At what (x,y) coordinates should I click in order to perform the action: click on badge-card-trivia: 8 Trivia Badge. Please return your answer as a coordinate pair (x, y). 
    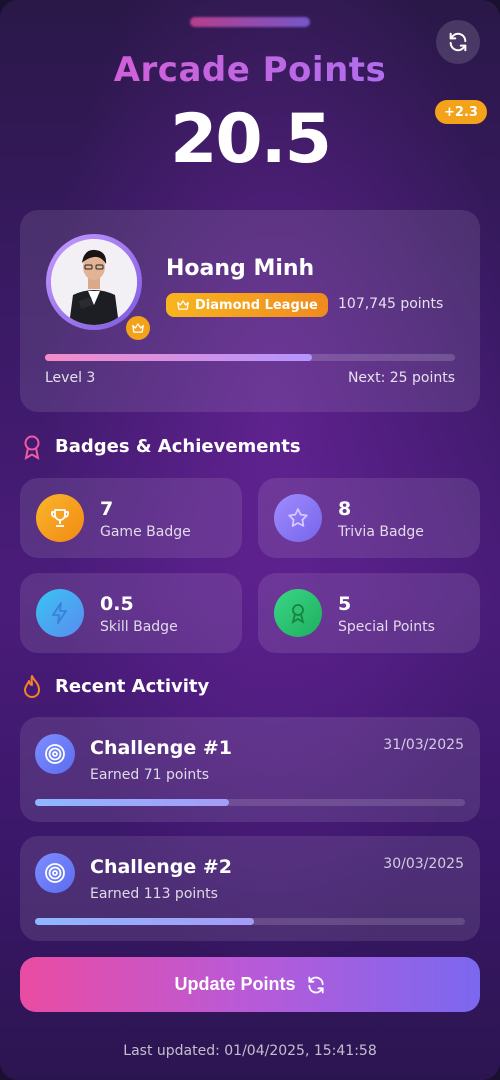
    Looking at the image, I should click on (369, 518).